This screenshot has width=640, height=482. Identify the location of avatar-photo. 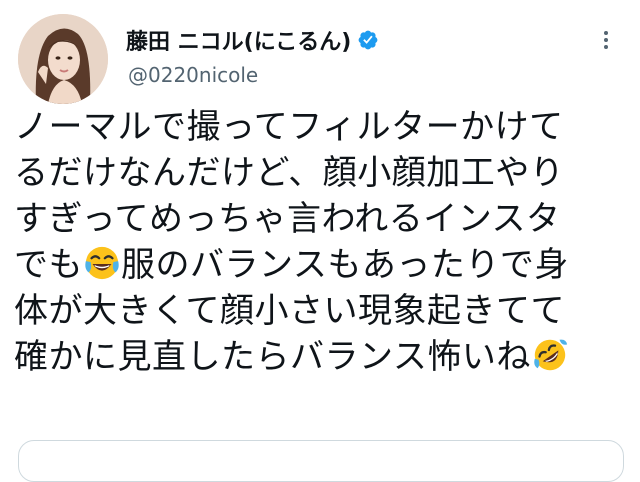
(63, 59).